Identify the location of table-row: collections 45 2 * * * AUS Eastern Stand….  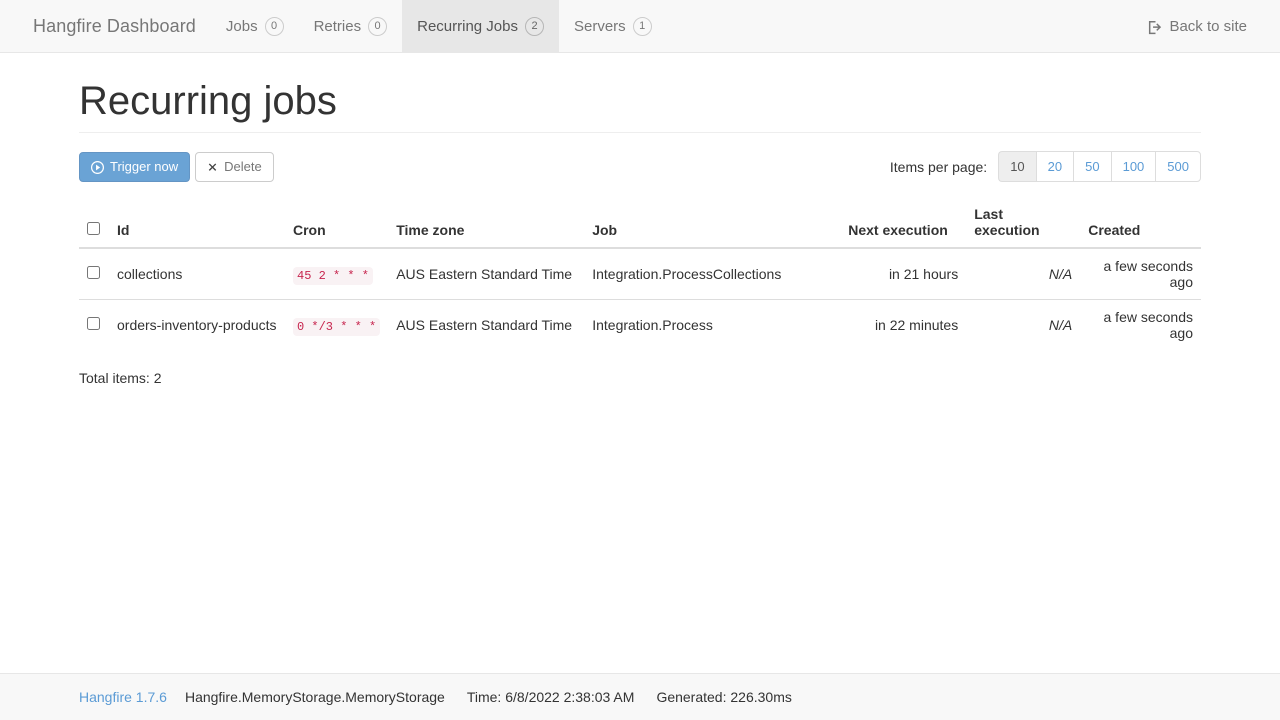
(640, 273).